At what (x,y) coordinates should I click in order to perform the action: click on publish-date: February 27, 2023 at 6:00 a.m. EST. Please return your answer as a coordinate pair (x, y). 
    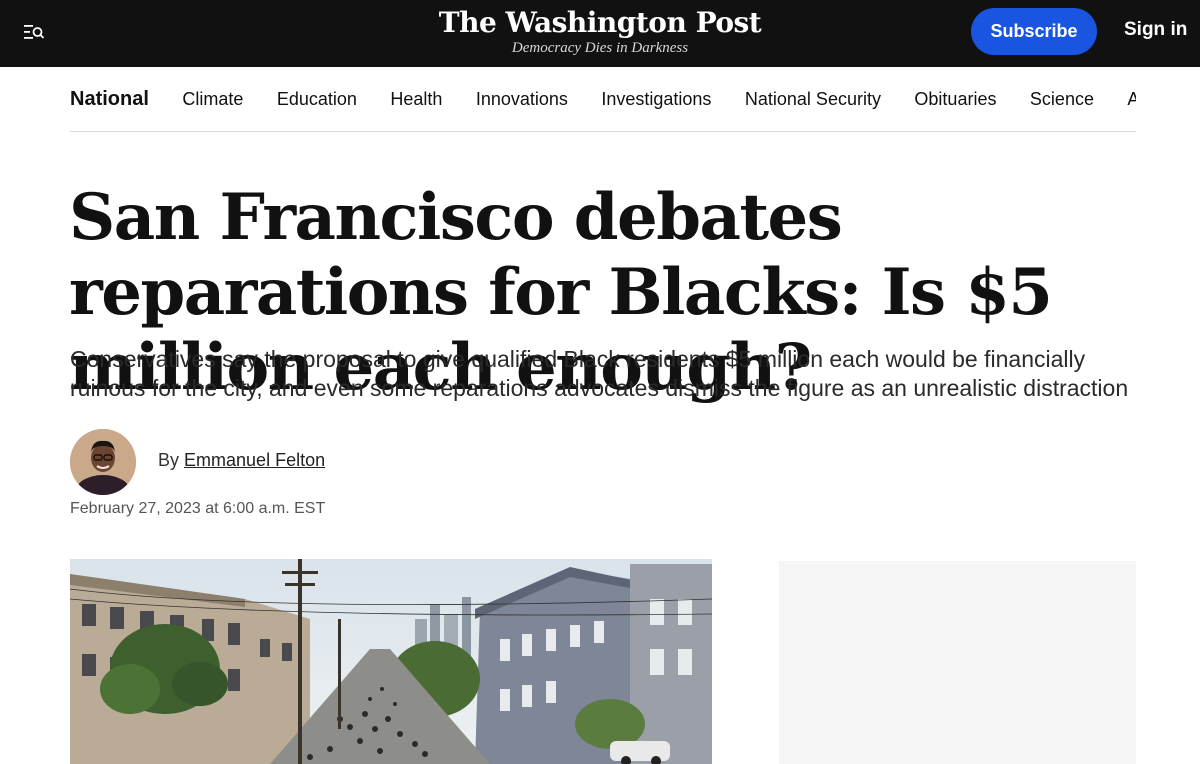
    Looking at the image, I should click on (198, 508).